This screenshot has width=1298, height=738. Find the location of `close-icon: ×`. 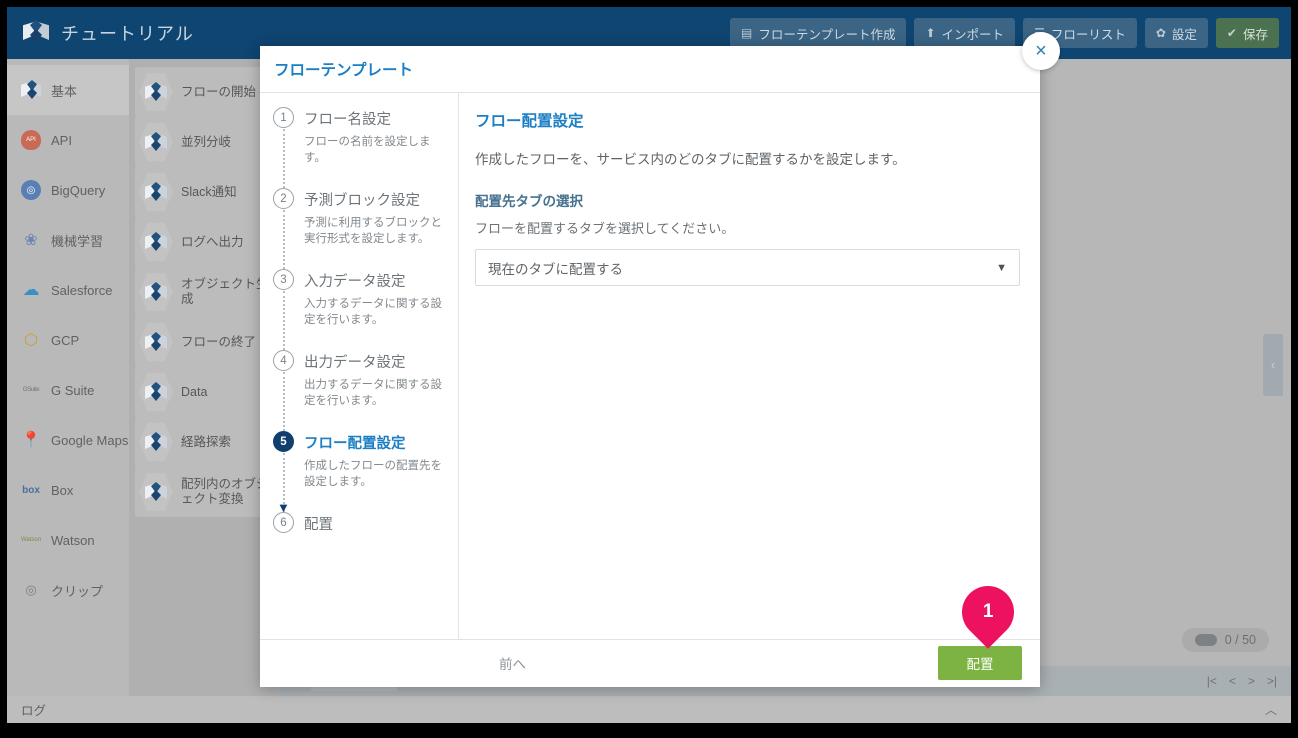

close-icon: × is located at coordinates (1041, 51).